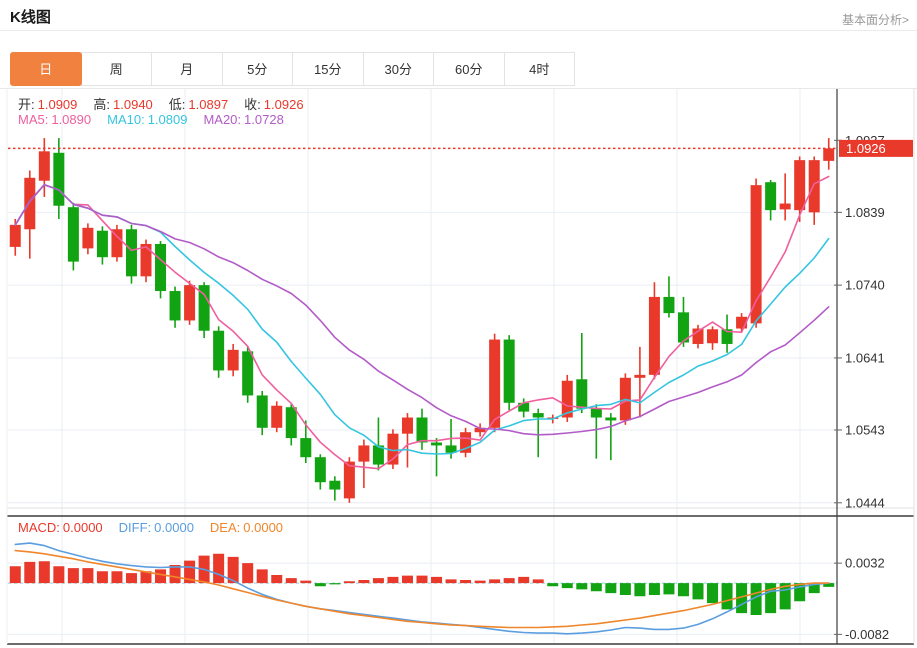 Image resolution: width=917 pixels, height=648 pixels. What do you see at coordinates (55, 119) in the screenshot?
I see `ma5-value: MA5: 1.0890` at bounding box center [55, 119].